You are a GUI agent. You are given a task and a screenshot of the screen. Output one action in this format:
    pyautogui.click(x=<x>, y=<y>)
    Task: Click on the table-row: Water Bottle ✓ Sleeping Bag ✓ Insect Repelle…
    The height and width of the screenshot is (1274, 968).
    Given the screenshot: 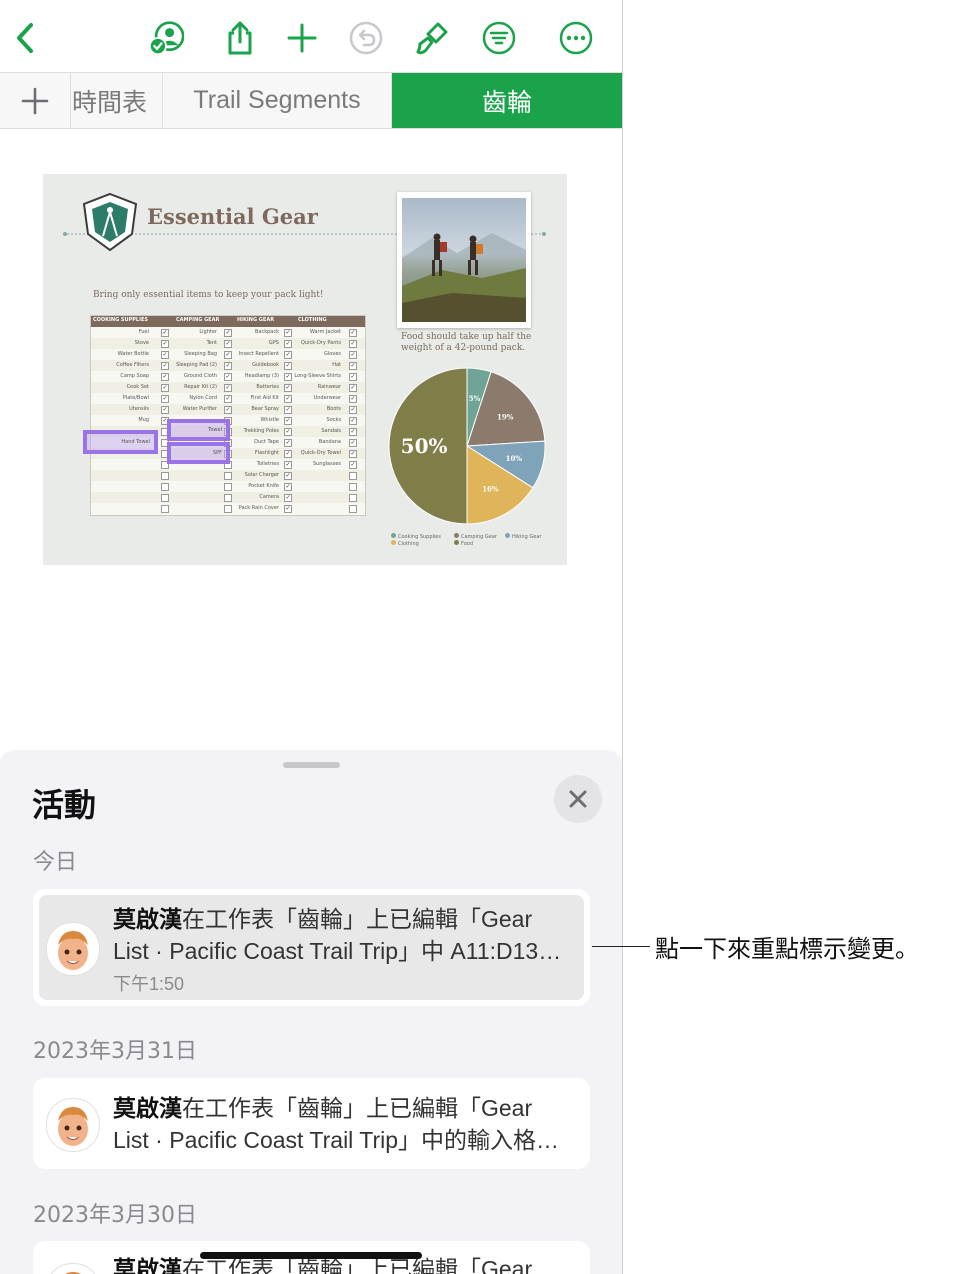 What is the action you would take?
    pyautogui.click(x=228, y=354)
    